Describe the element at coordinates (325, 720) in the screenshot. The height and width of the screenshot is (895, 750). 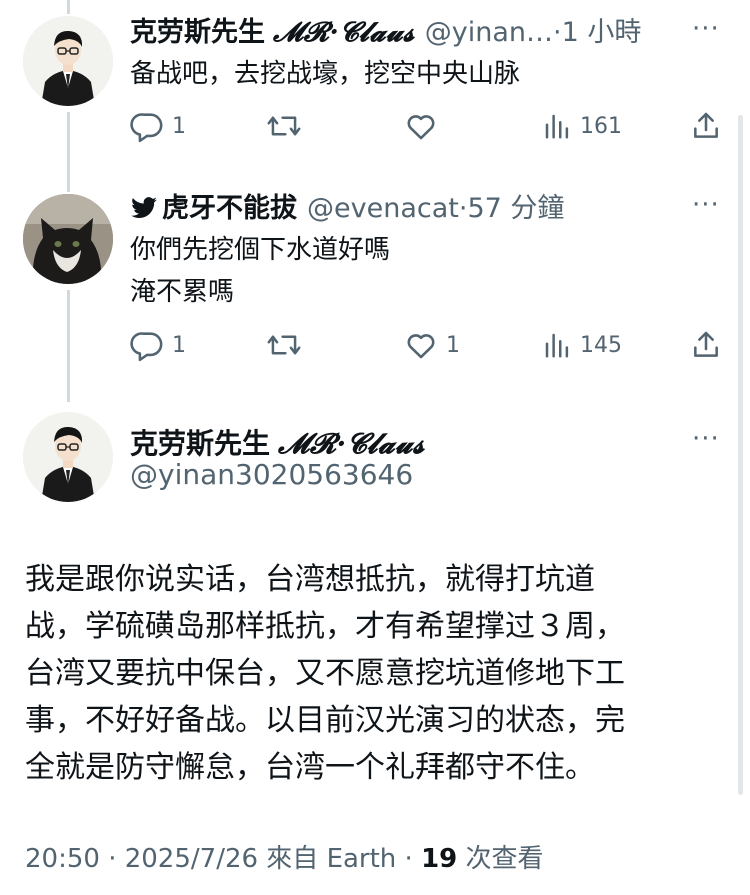
I see `tweet-body-line: 事，不好好备战。以目前汉光演习的状态，完` at that location.